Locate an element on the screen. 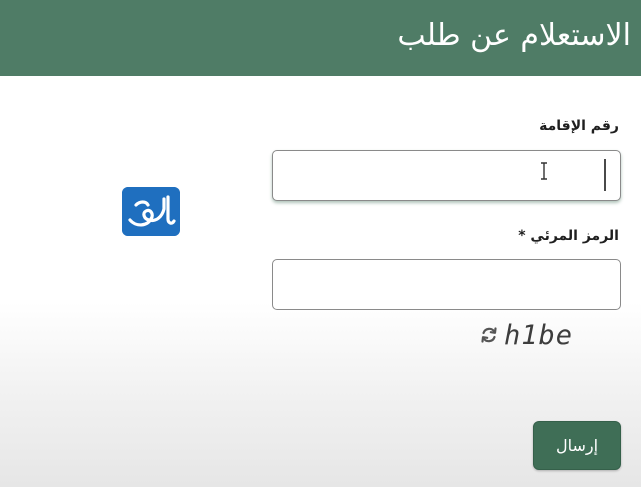  captcha-input is located at coordinates (446, 284).